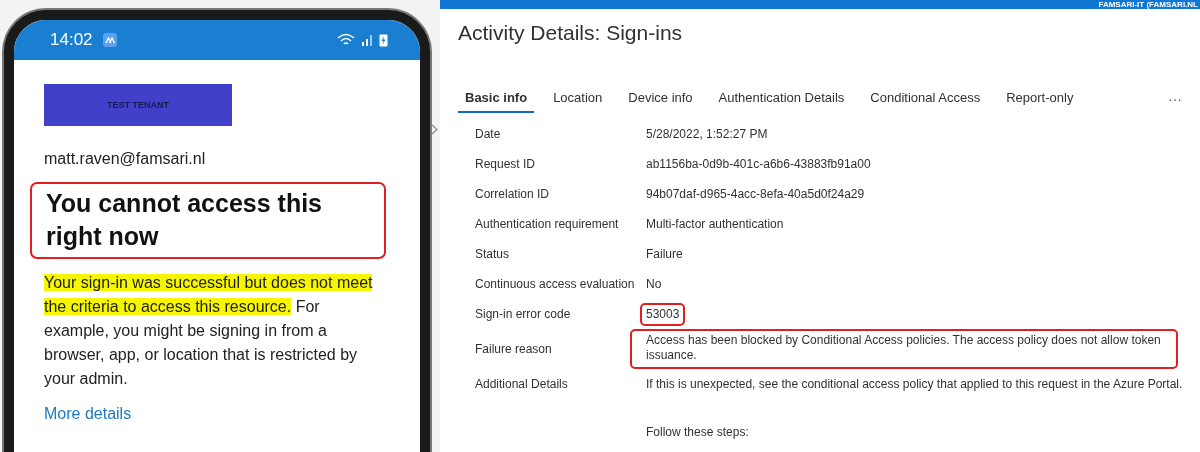 This screenshot has width=1200, height=452. Describe the element at coordinates (654, 284) in the screenshot. I see `field-value: No` at that location.